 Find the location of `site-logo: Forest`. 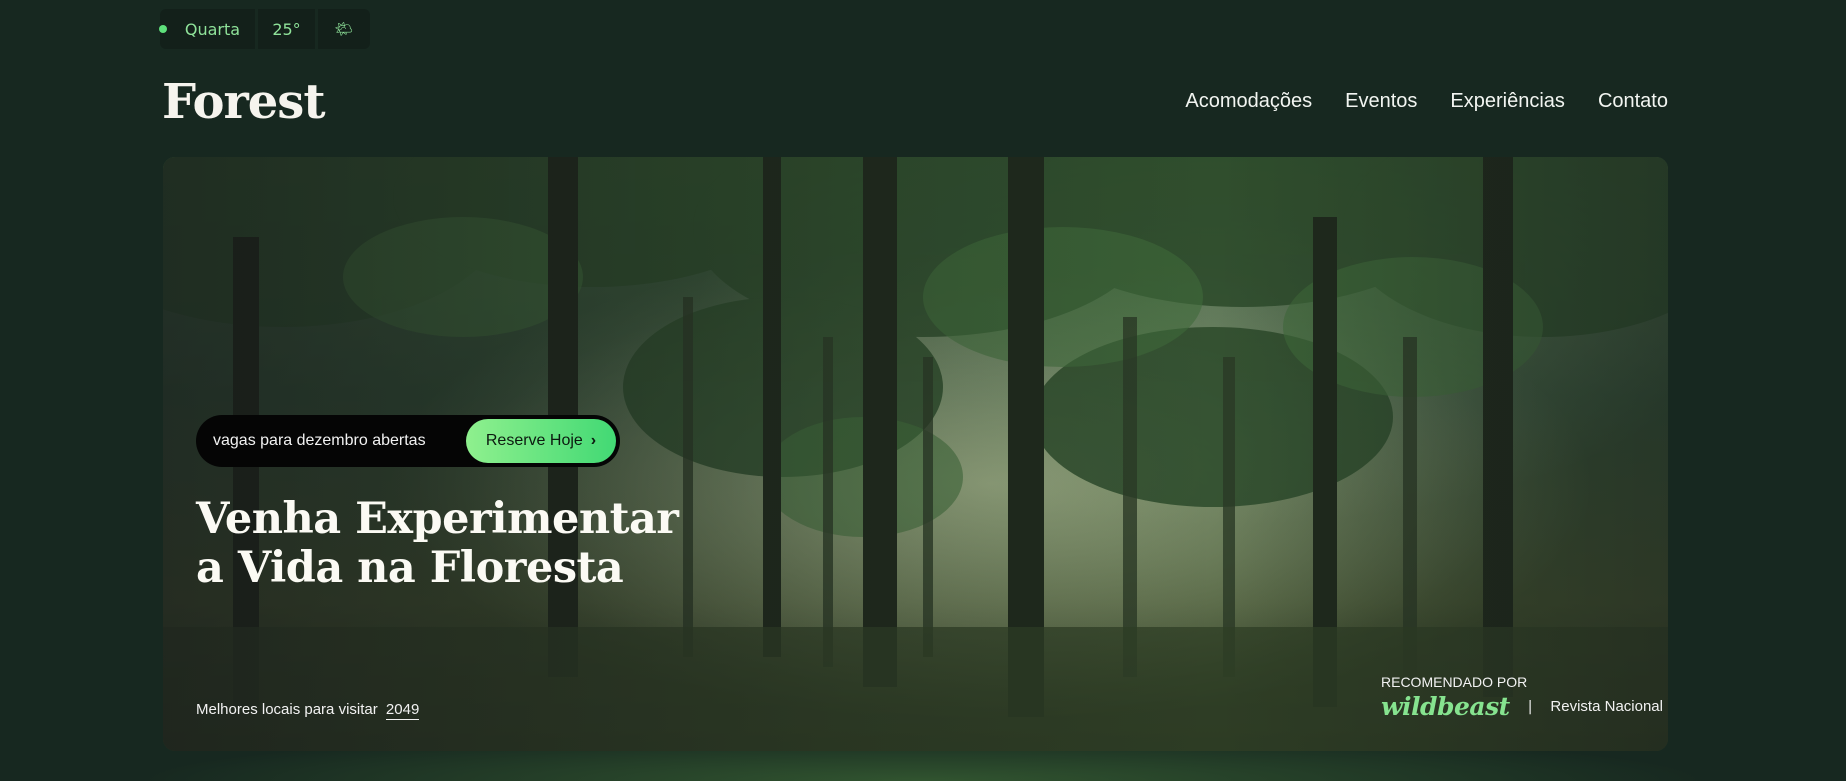

site-logo: Forest is located at coordinates (243, 102).